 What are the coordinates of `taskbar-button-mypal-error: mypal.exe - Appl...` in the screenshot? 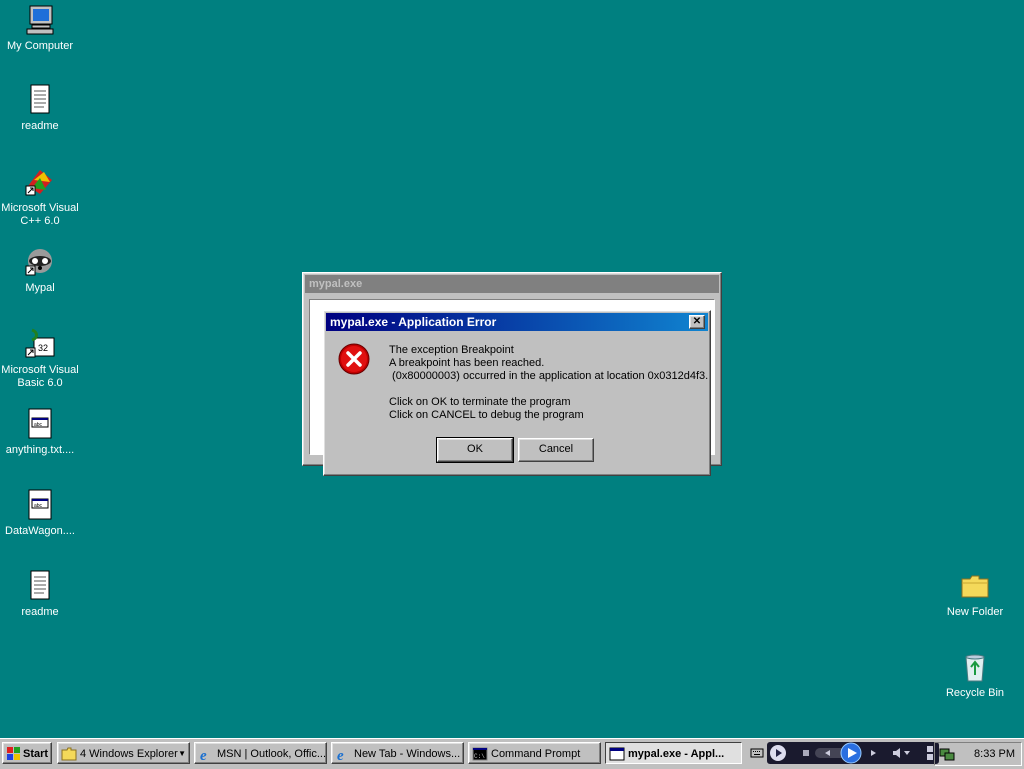 It's located at (673, 753).